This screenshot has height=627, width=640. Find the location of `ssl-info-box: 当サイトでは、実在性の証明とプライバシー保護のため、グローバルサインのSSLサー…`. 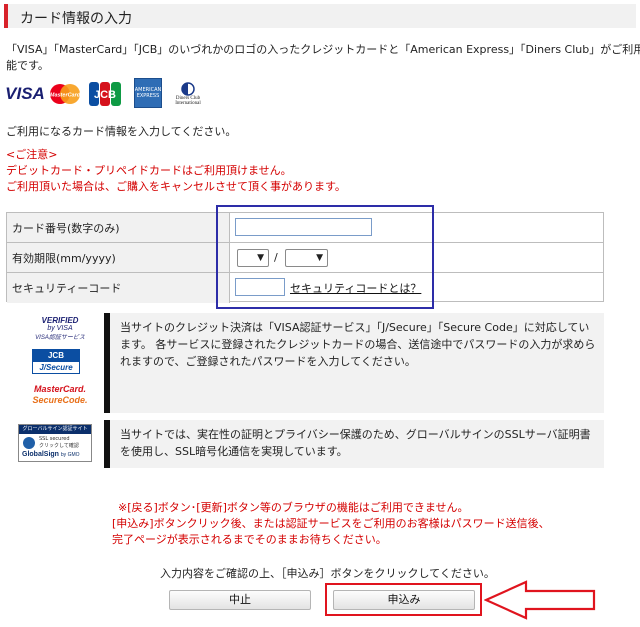

ssl-info-box: 当サイトでは、実在性の証明とプライバシー保護のため、グローバルサインのSSLサー… is located at coordinates (354, 444).